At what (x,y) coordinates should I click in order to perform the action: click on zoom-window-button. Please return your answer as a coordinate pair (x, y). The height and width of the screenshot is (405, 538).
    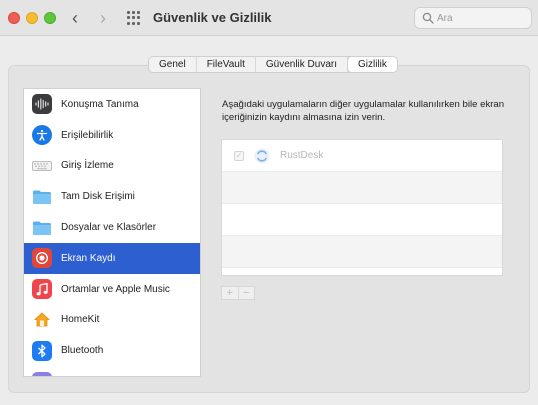
    Looking at the image, I should click on (50, 18).